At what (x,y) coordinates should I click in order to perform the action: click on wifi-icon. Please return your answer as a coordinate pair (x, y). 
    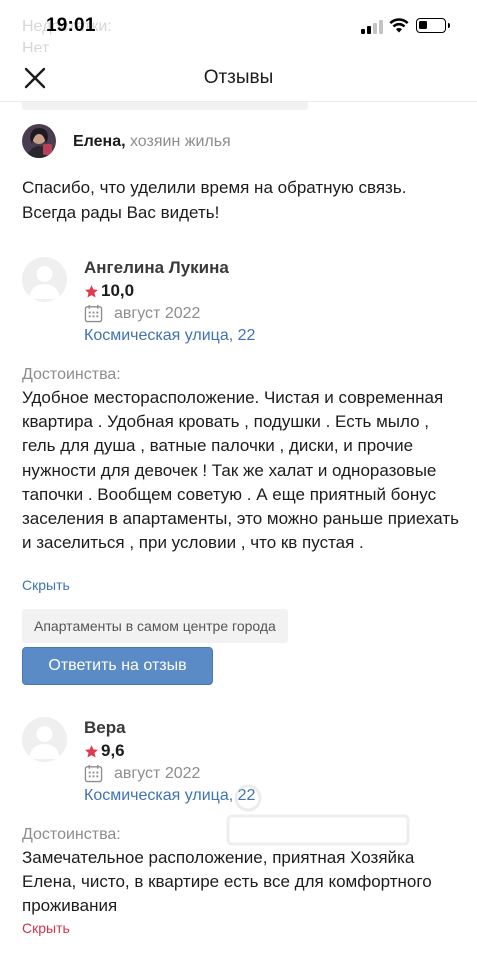
    Looking at the image, I should click on (399, 25).